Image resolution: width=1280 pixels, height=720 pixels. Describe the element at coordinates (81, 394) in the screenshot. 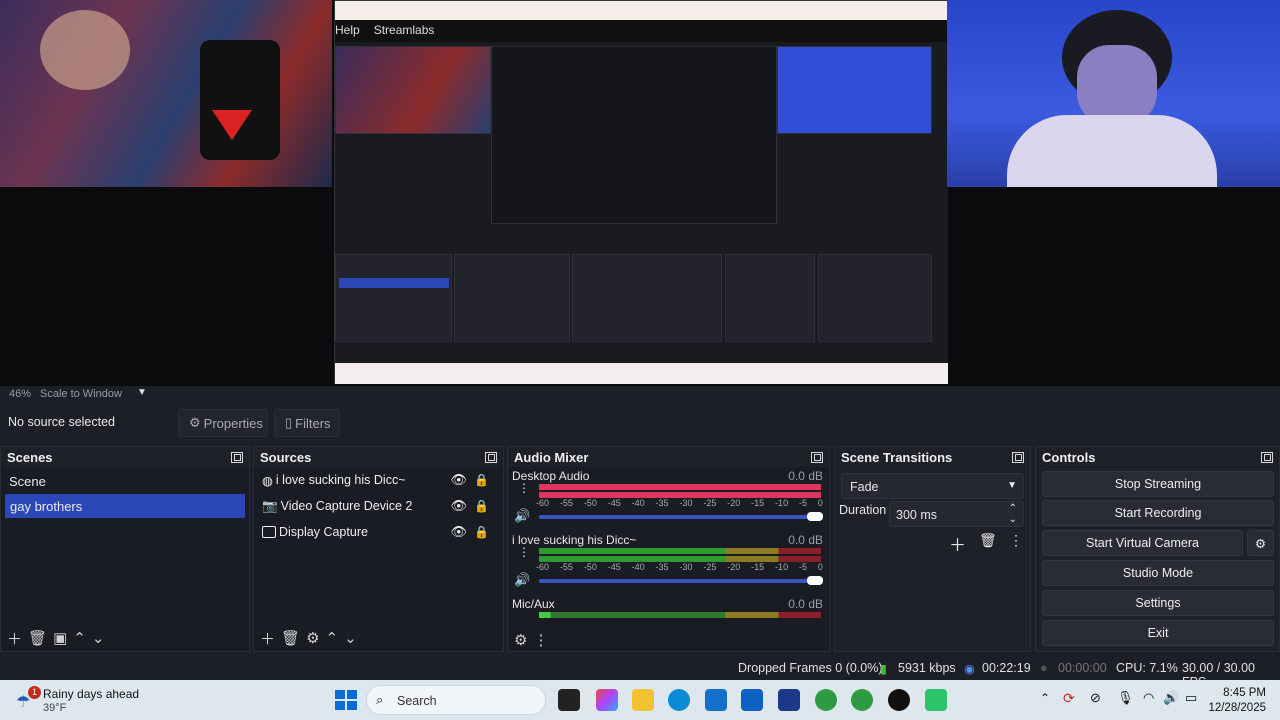

I see `scale-mode-select: Scale to Window` at that location.